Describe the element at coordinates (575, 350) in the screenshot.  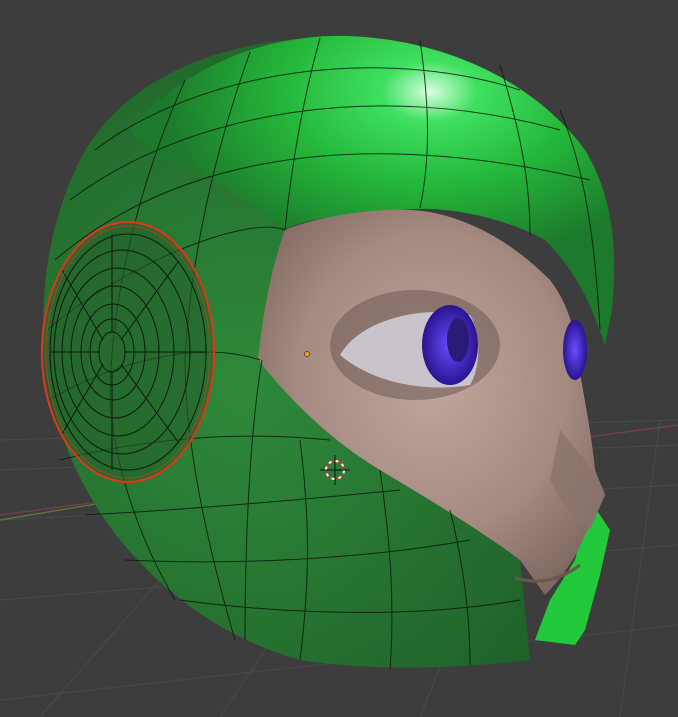
I see `far-eye-iris` at that location.